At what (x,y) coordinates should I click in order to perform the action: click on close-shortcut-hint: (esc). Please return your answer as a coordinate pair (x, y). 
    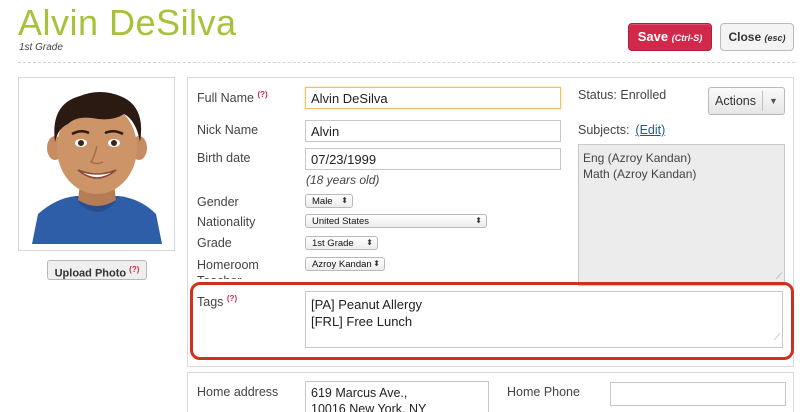
    Looking at the image, I should click on (775, 38).